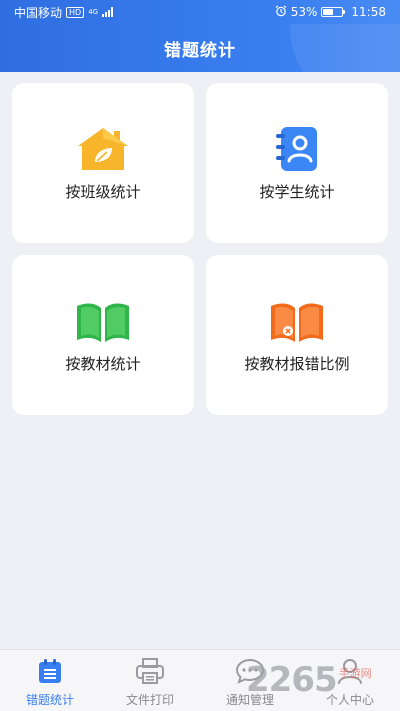 The image size is (400, 711). What do you see at coordinates (103, 321) in the screenshot?
I see `open-book-icon` at bounding box center [103, 321].